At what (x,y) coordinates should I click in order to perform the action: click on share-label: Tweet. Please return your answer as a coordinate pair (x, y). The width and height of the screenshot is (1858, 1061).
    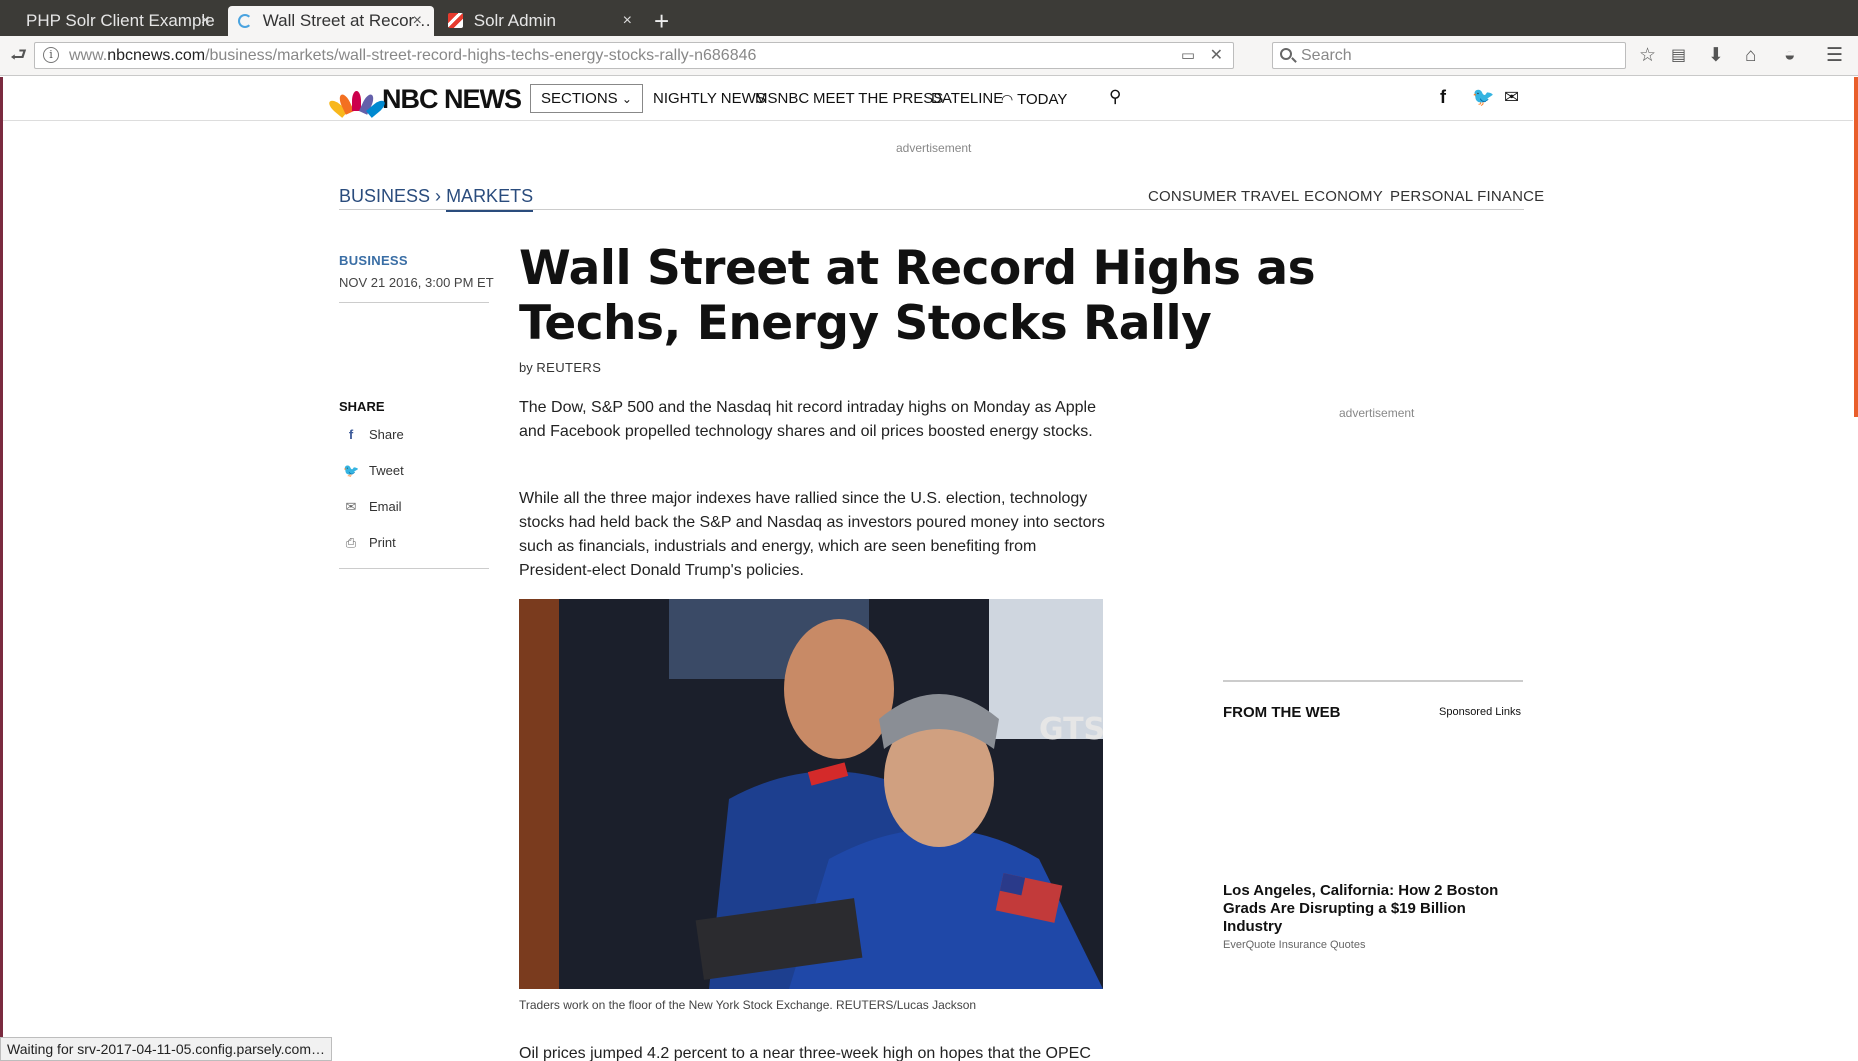
    Looking at the image, I should click on (386, 470).